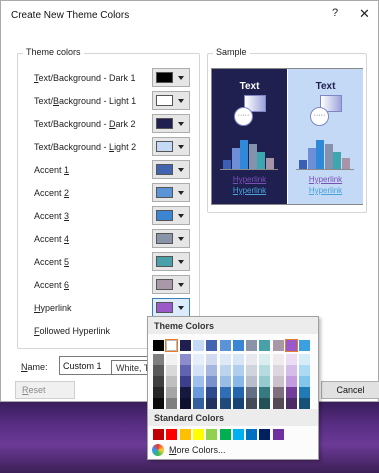 The height and width of the screenshot is (473, 379). I want to click on help-button: ?, so click(335, 13).